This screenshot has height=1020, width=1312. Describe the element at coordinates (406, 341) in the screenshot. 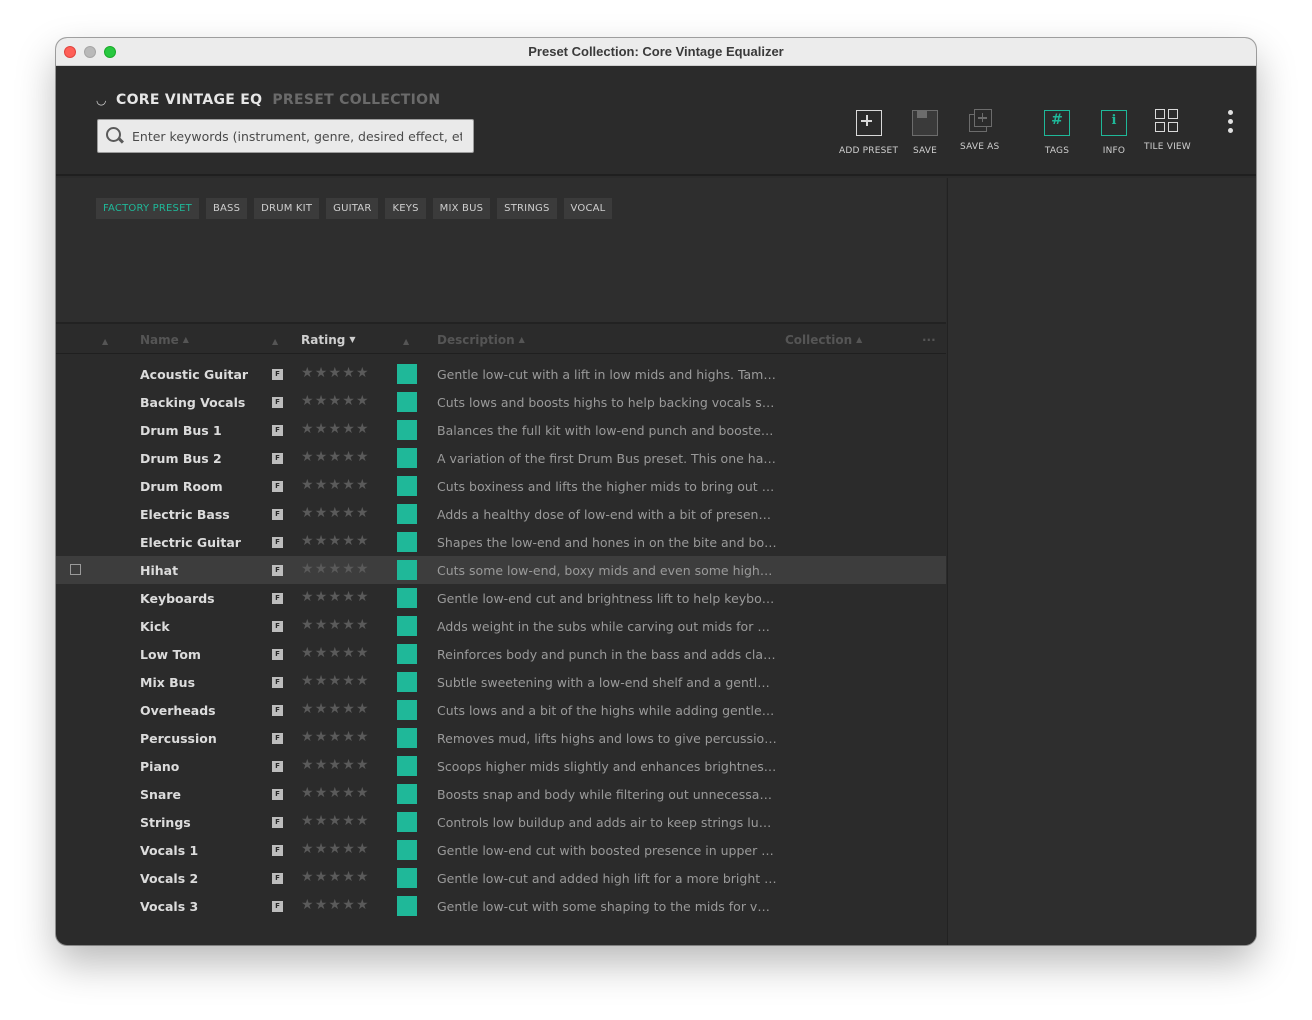

I see `color-column-sort-icon: ▲` at that location.